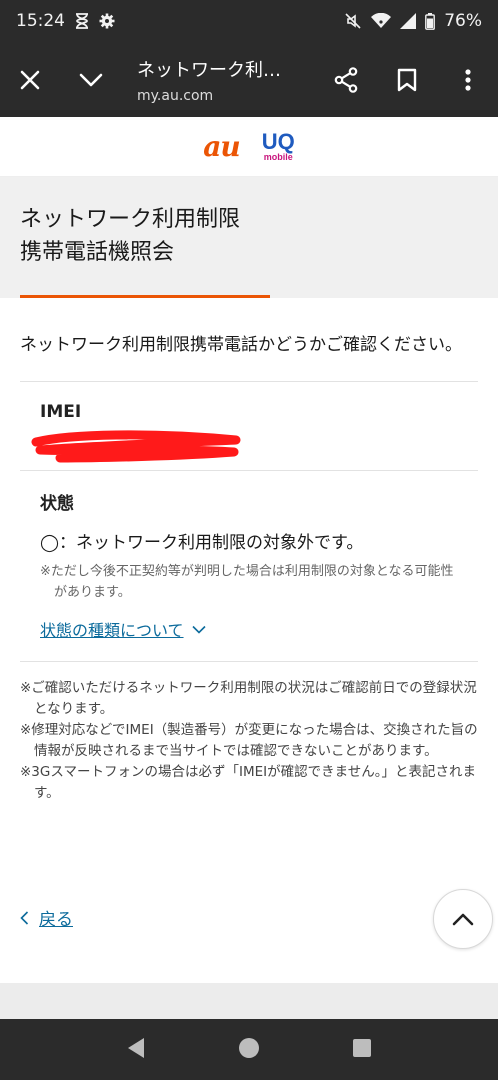 This screenshot has width=498, height=1080. Describe the element at coordinates (249, 629) in the screenshot. I see `status-types-link: 状態の種類について` at that location.